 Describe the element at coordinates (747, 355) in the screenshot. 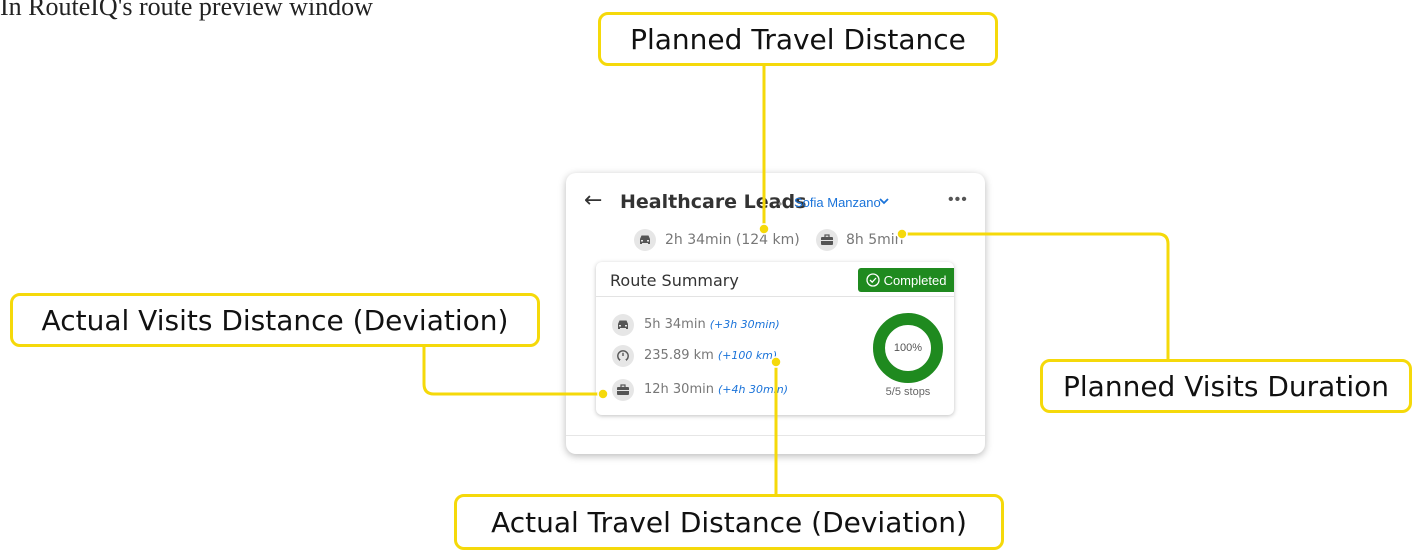

I see `actual-travel-distance-deviation: (+100 km)` at that location.